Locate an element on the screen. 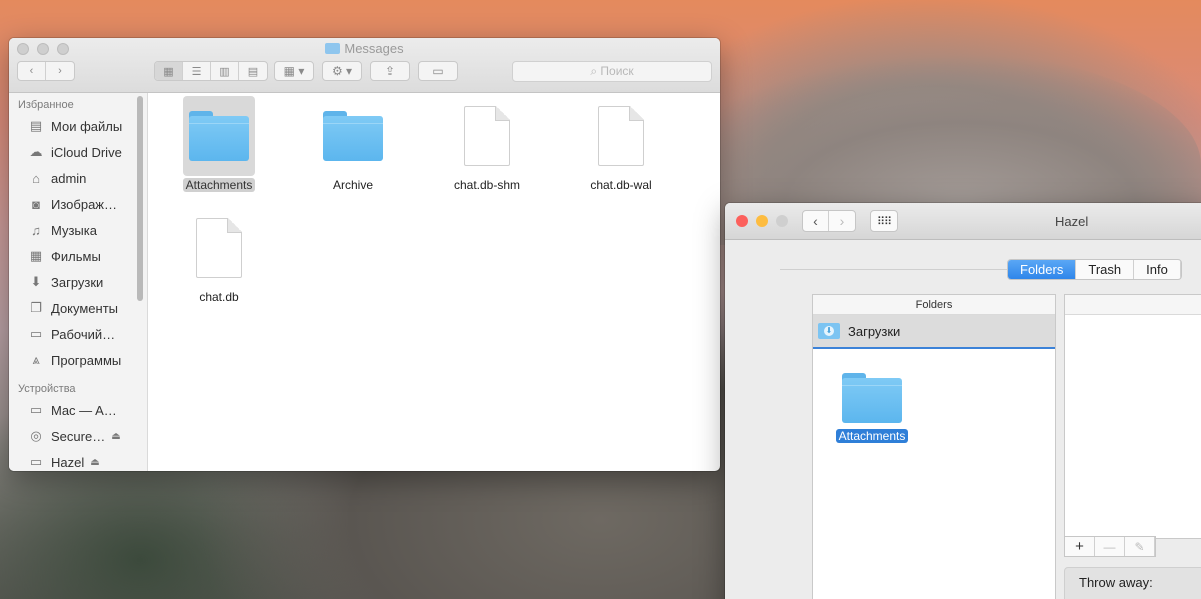 This screenshot has width=1201, height=599. sidebar-item-all-my-files: ▤ Мои файлы is located at coordinates (78, 126).